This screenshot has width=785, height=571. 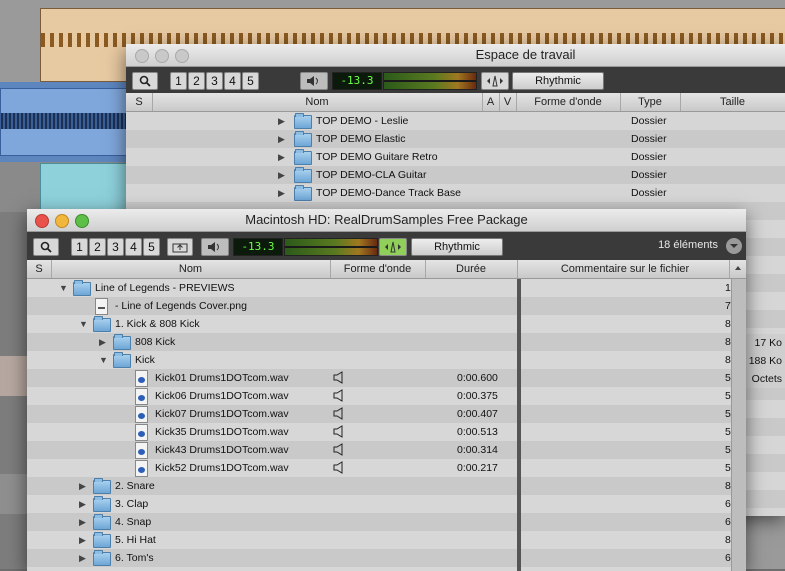 What do you see at coordinates (455, 55) in the screenshot?
I see `workspace-titlebar: Espace de travail` at bounding box center [455, 55].